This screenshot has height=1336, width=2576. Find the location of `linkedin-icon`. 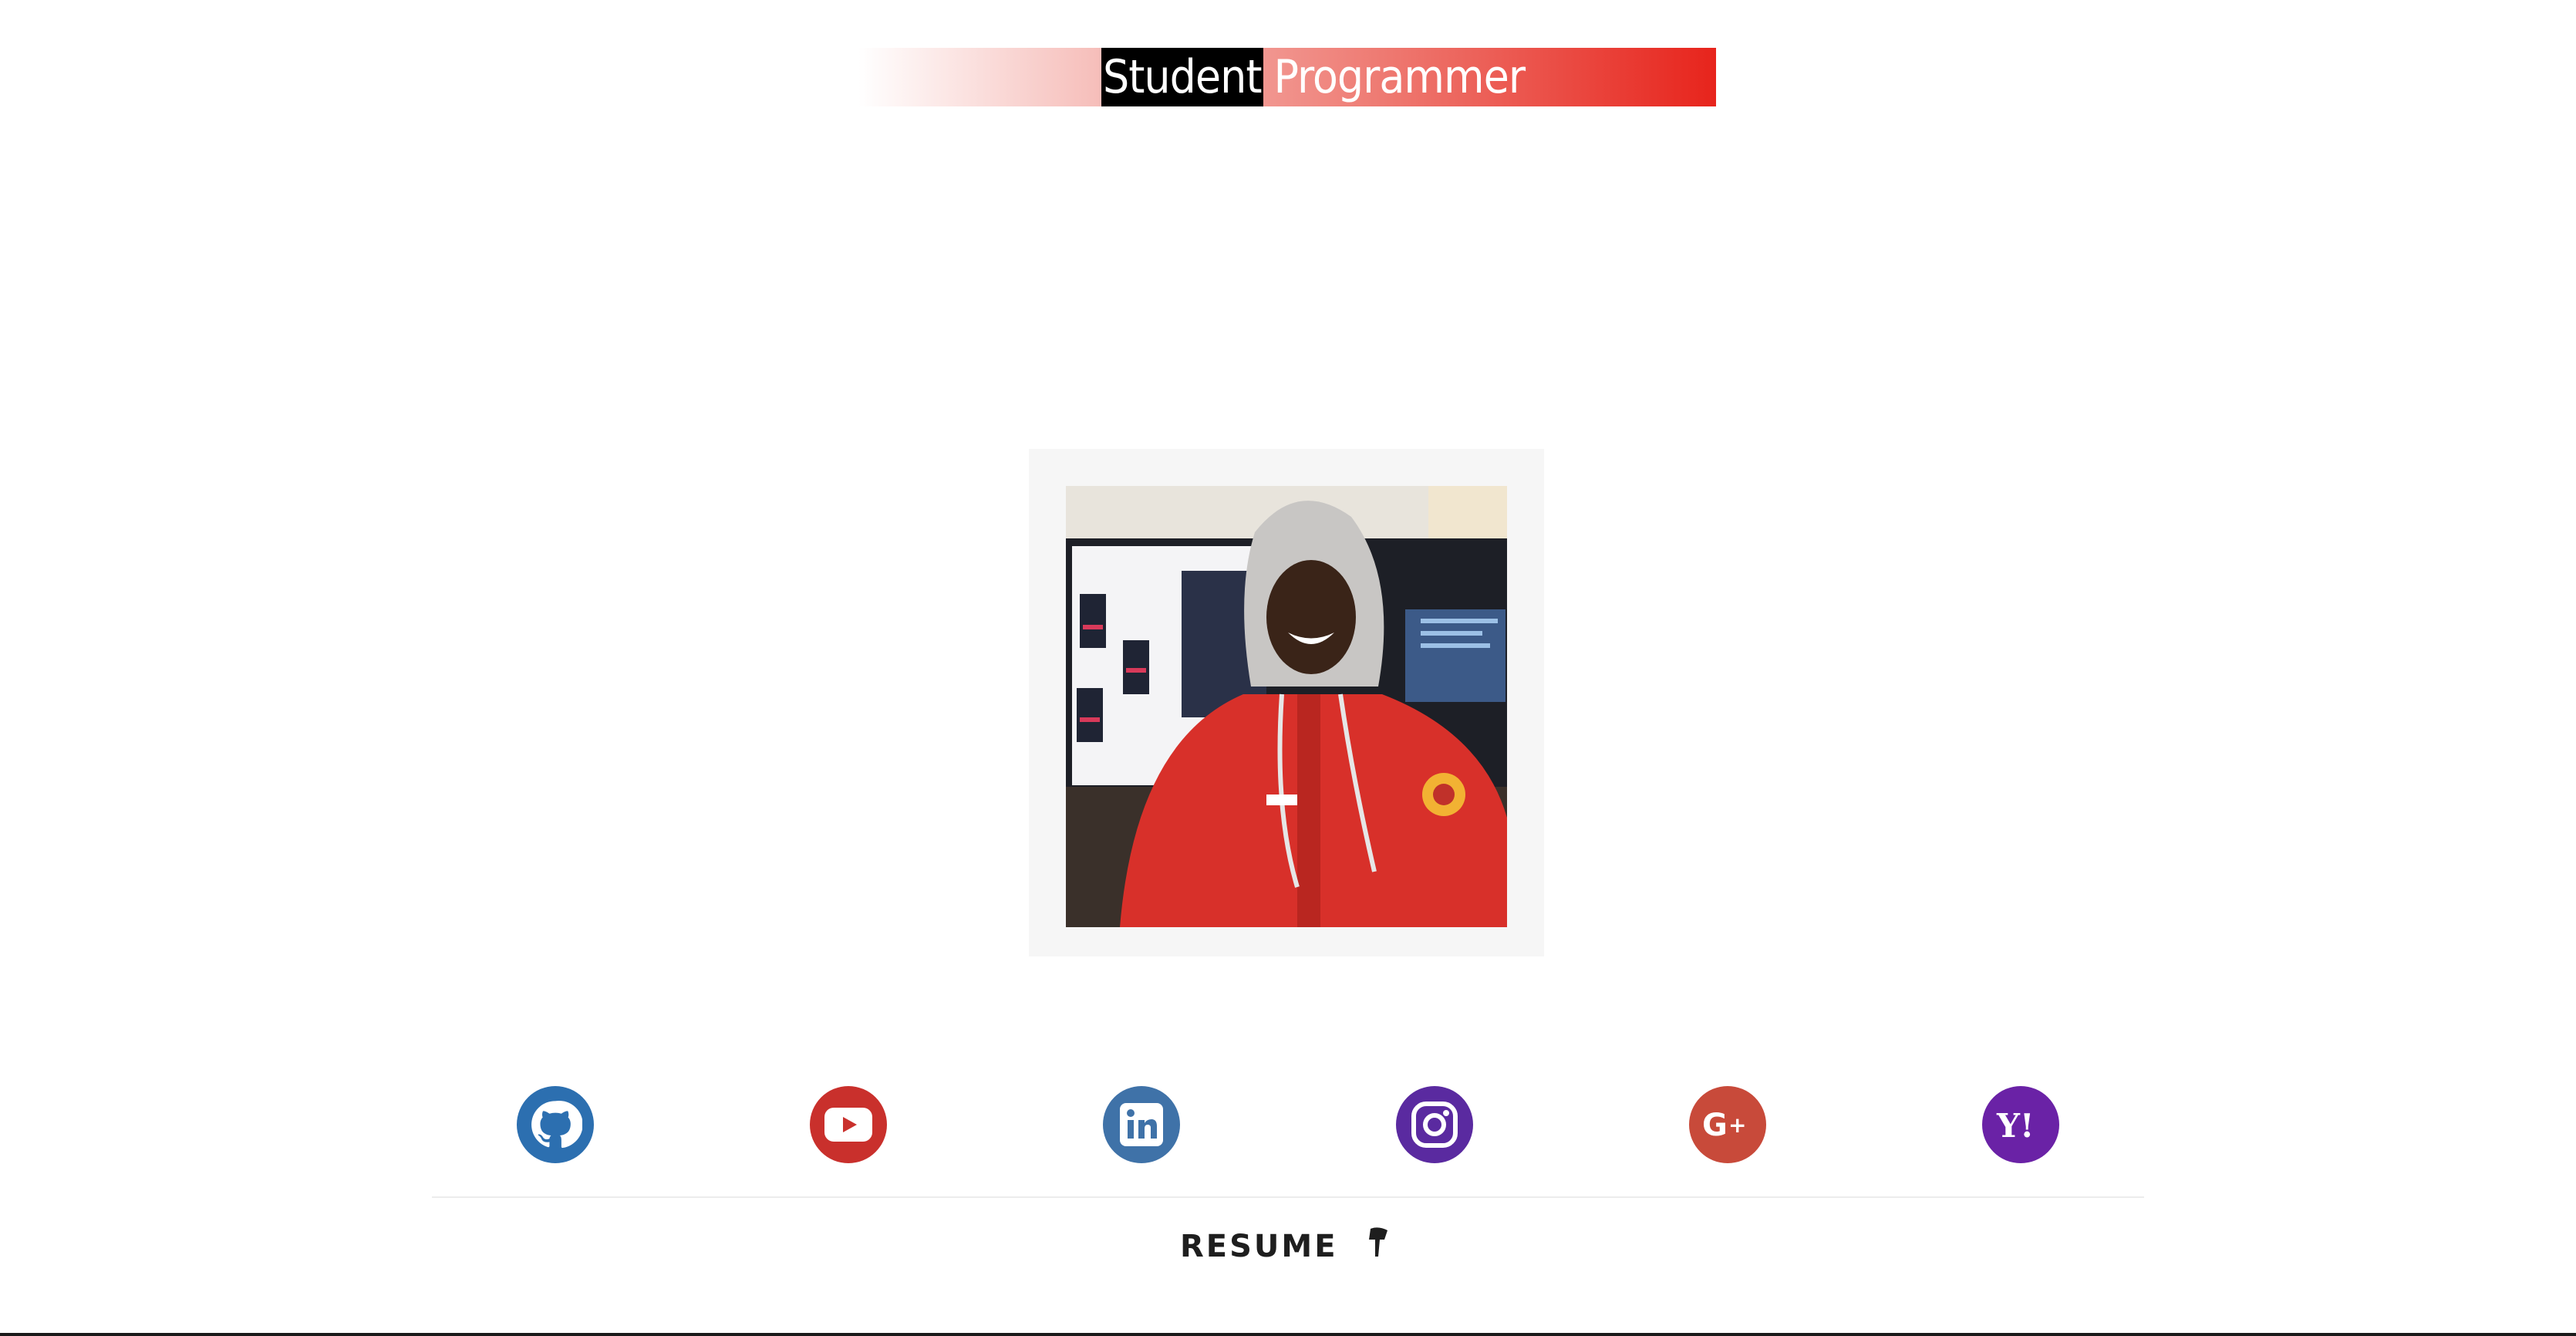

linkedin-icon is located at coordinates (1141, 1124).